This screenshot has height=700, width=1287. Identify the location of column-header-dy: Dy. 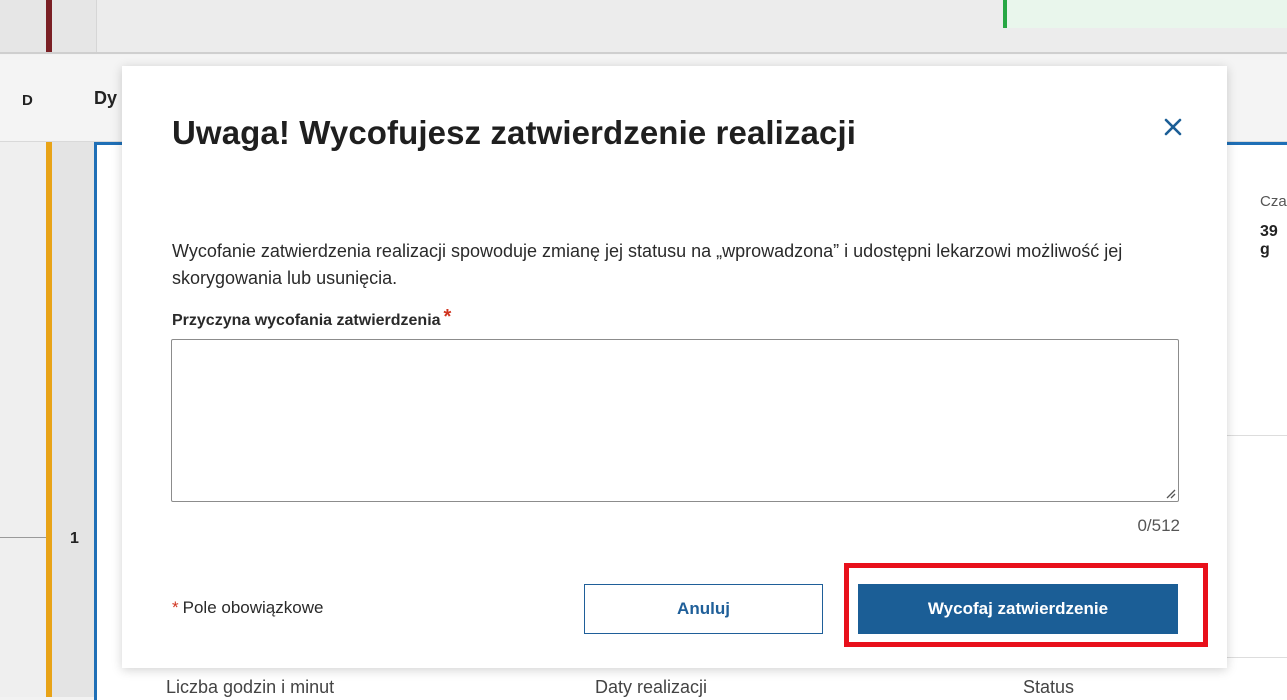
(106, 98).